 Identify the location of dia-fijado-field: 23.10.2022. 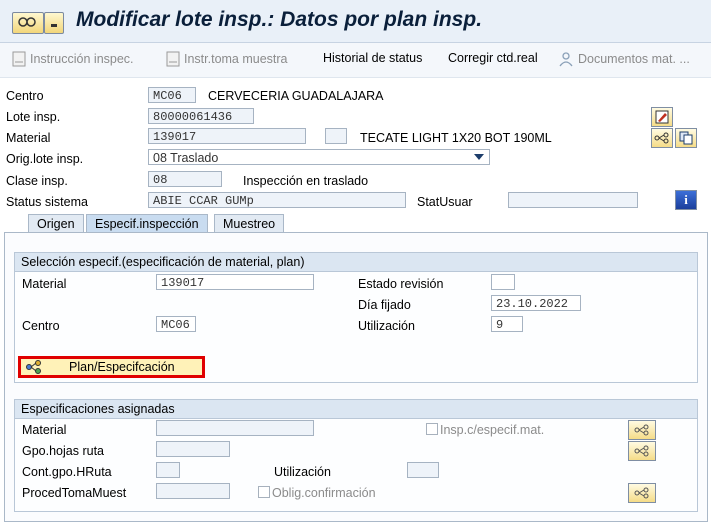
(536, 303).